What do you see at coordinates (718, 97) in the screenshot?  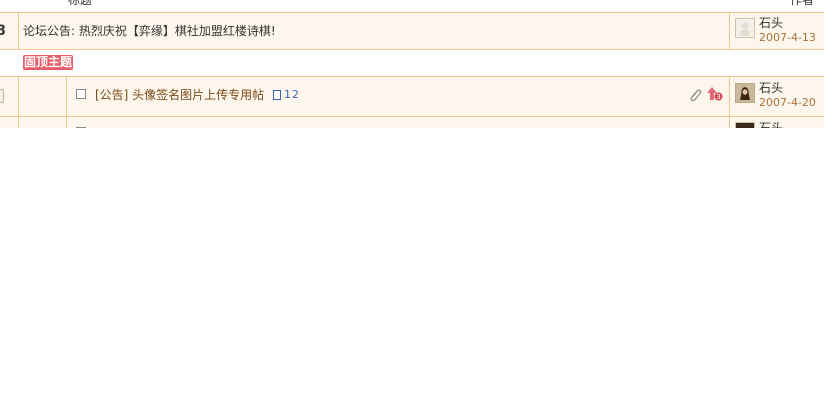 I see `svg-text: 3` at bounding box center [718, 97].